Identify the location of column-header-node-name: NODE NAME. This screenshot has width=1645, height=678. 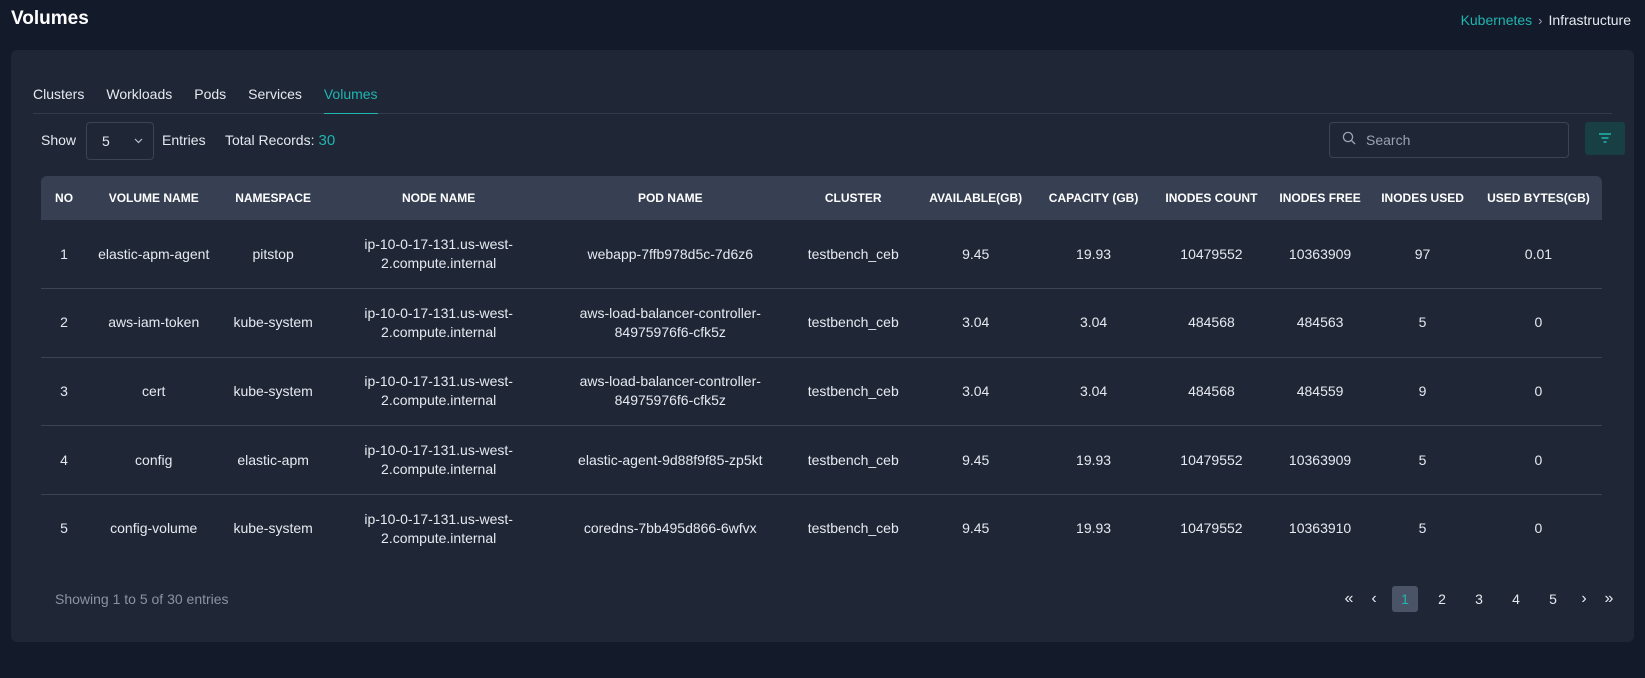
(438, 198).